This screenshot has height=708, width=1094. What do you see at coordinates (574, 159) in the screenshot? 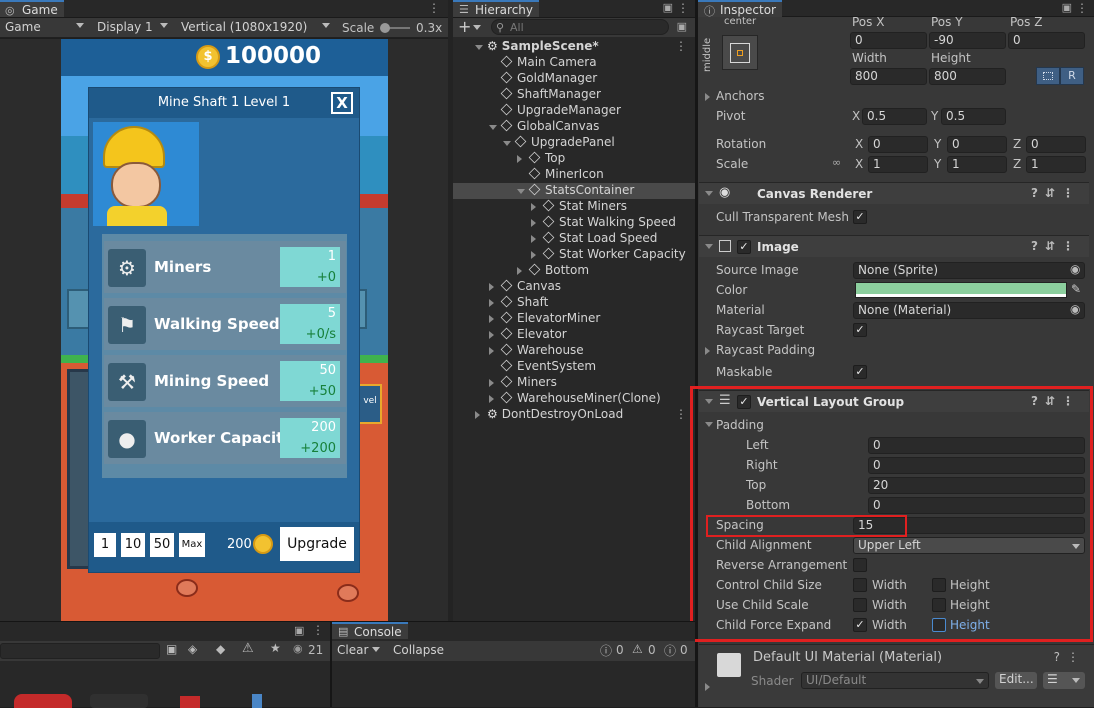
I see `hierarchy-item: Top` at bounding box center [574, 159].